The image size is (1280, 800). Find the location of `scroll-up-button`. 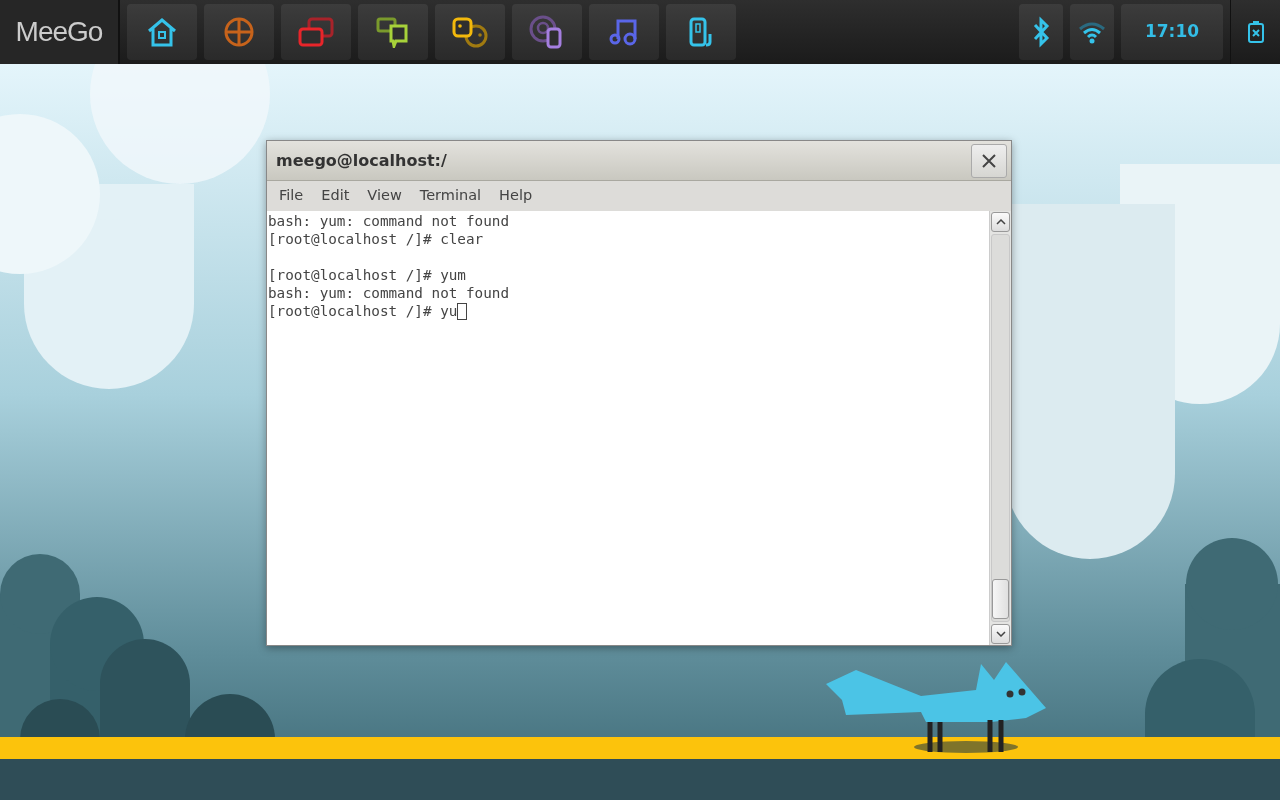

scroll-up-button is located at coordinates (1000, 222).